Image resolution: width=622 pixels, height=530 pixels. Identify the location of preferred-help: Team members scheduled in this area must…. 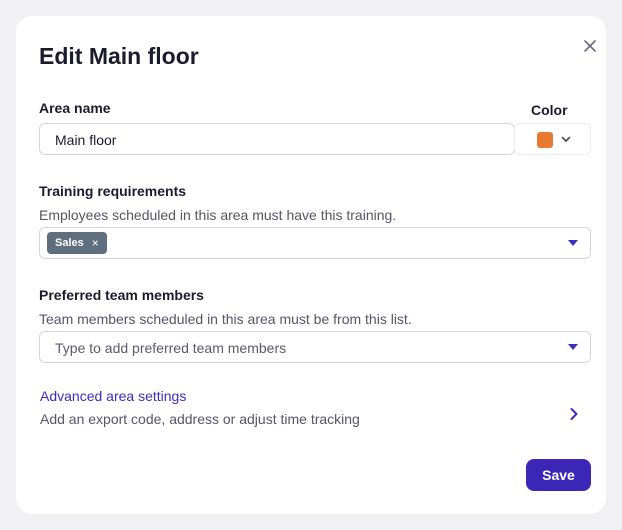
(225, 319).